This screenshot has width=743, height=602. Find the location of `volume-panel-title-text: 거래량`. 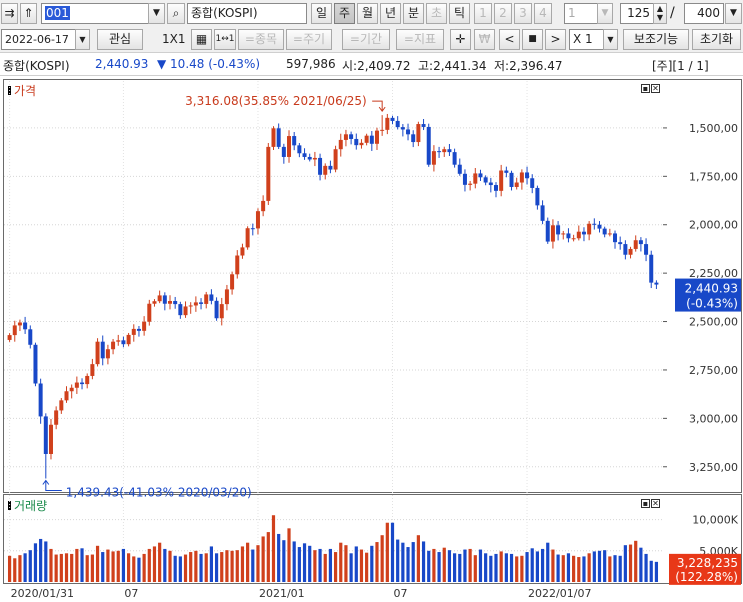

volume-panel-title-text: 거래량 is located at coordinates (31, 506).